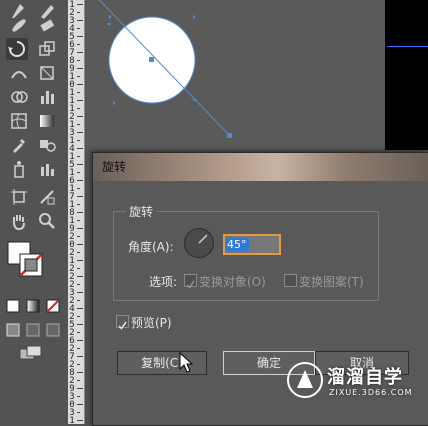 The width and height of the screenshot is (428, 426). Describe the element at coordinates (17, 49) in the screenshot. I see `rotate-icon` at that location.